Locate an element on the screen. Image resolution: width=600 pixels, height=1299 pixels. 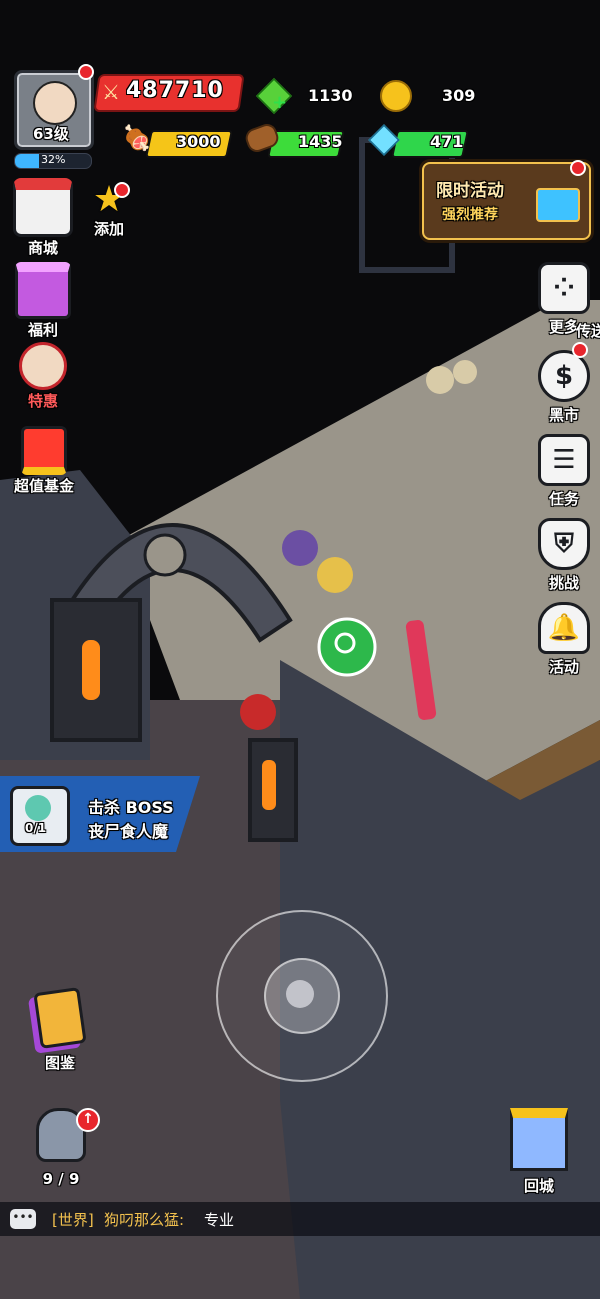
special-label: 特惠 is located at coordinates (42, 401).